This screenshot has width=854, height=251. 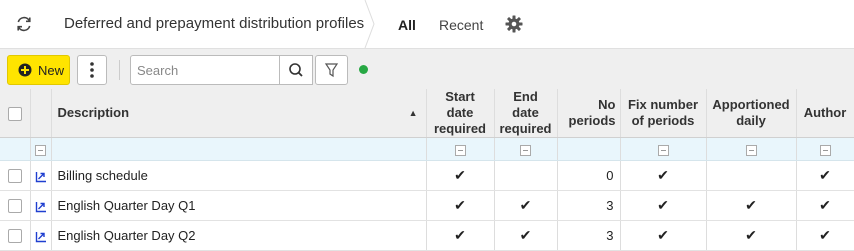 What do you see at coordinates (514, 24) in the screenshot?
I see `gear-icon` at bounding box center [514, 24].